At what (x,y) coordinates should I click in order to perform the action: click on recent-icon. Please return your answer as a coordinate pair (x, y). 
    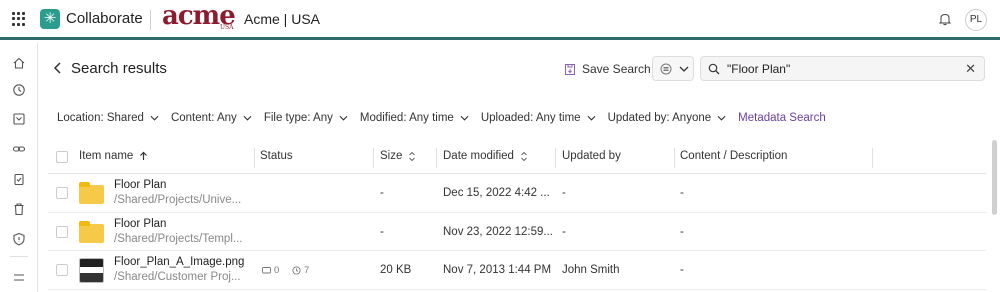
    Looking at the image, I should click on (19, 90).